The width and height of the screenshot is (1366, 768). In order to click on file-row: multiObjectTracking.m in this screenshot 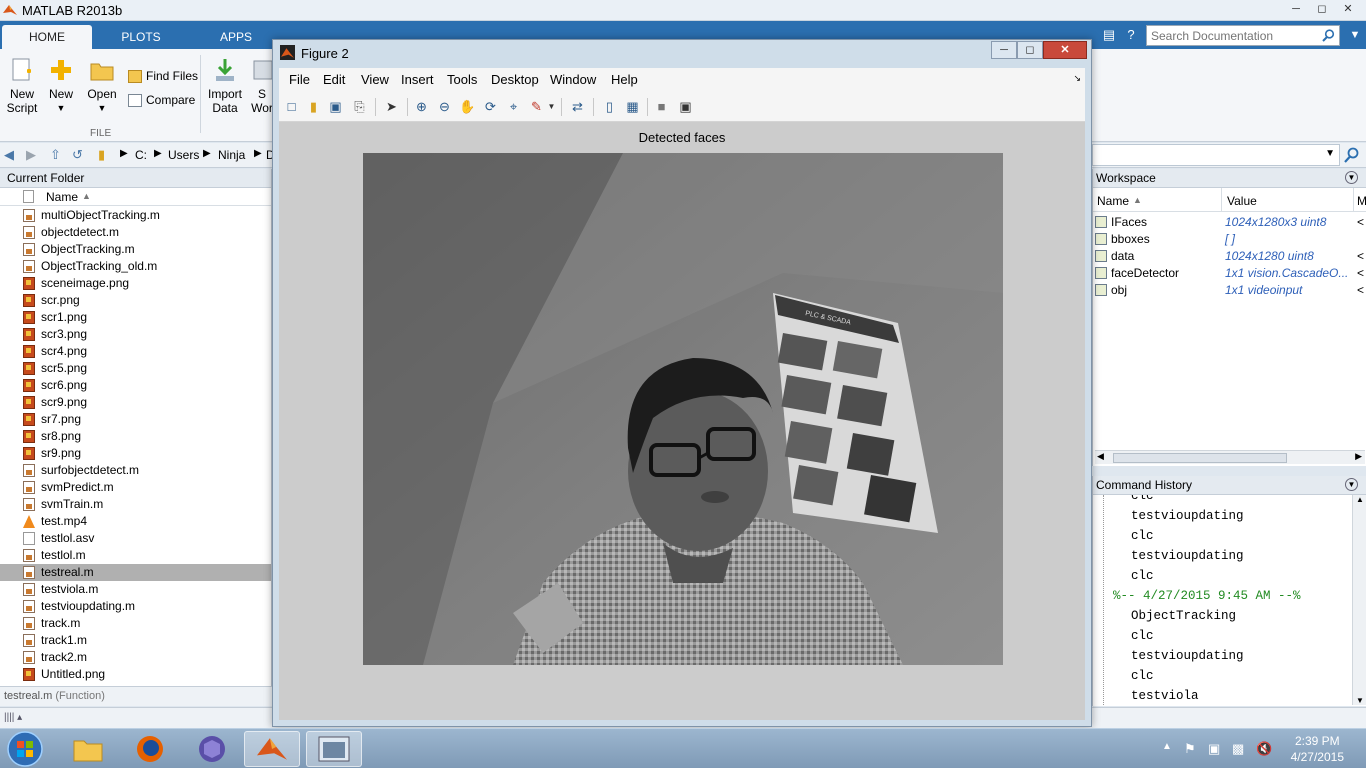, I will do `click(135, 215)`.